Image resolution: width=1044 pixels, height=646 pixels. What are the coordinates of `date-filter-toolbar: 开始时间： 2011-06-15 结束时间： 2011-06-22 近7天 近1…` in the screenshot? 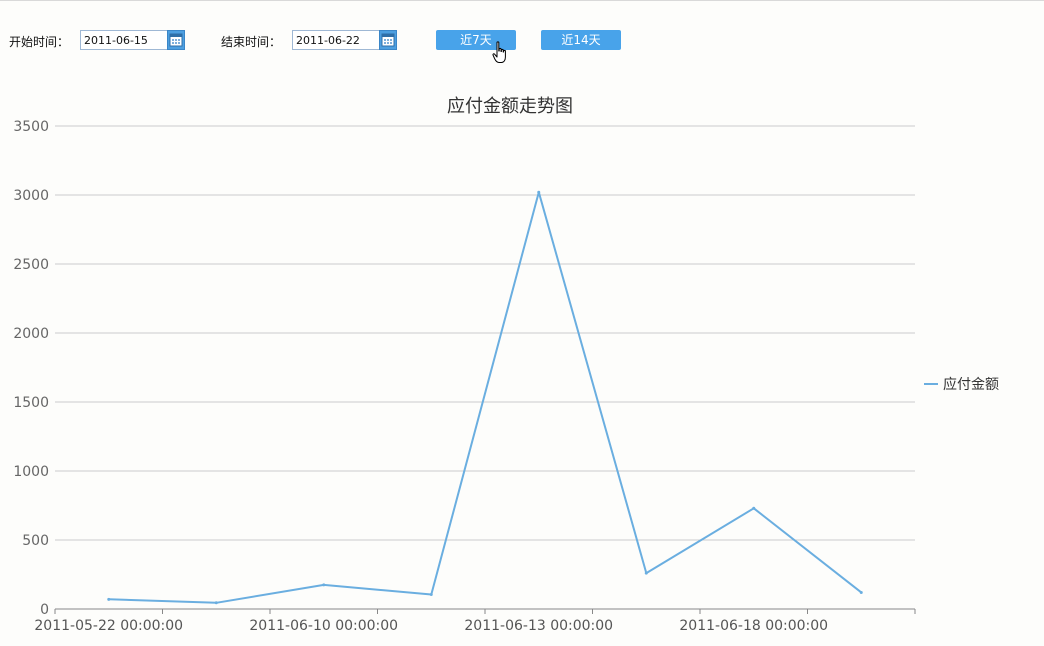 It's located at (522, 41).